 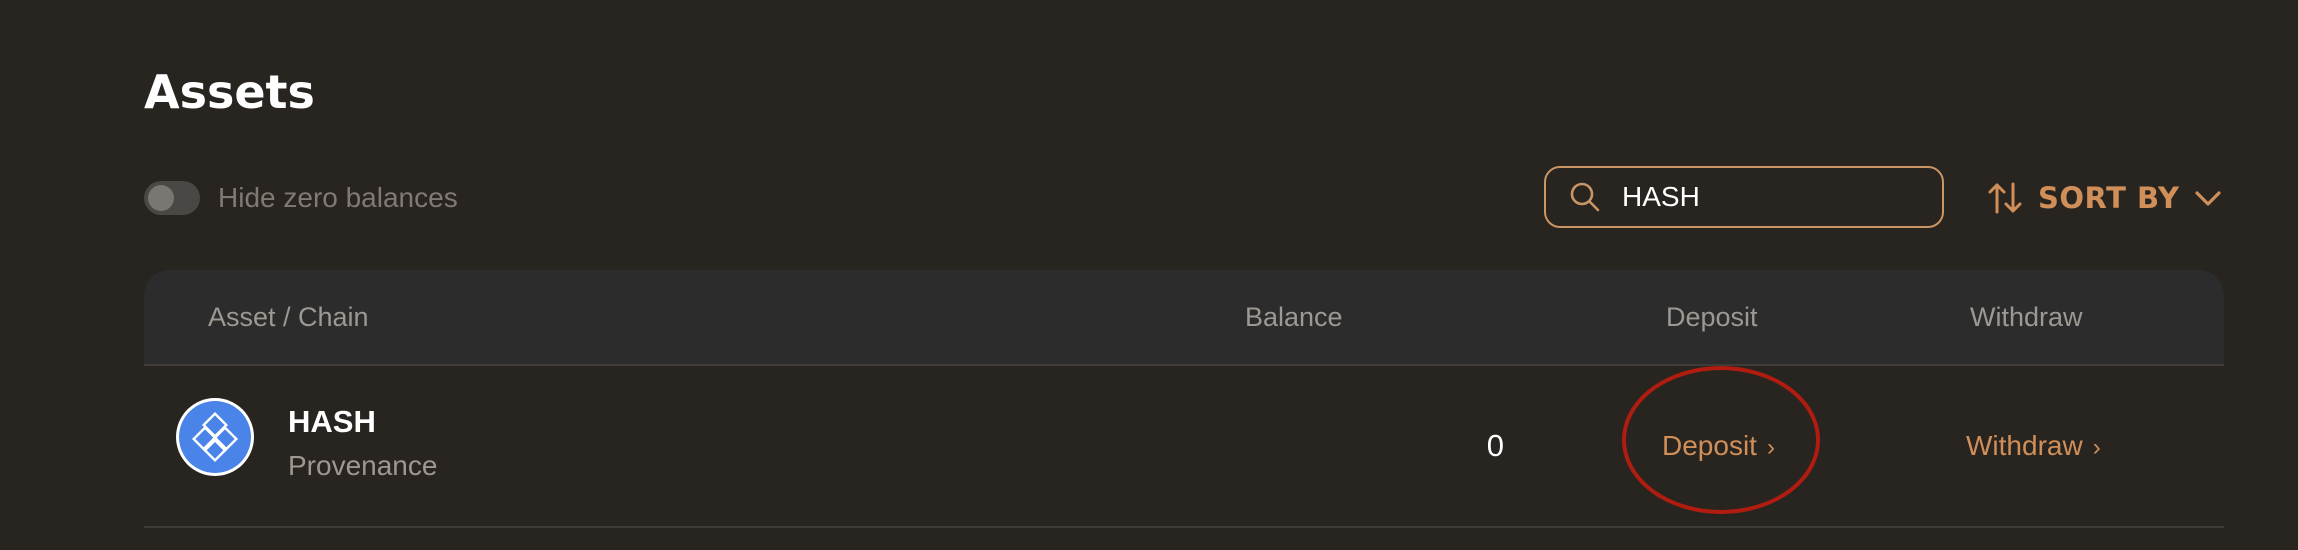 I want to click on hide-zero-balances-label: Hide zero balances, so click(x=338, y=197).